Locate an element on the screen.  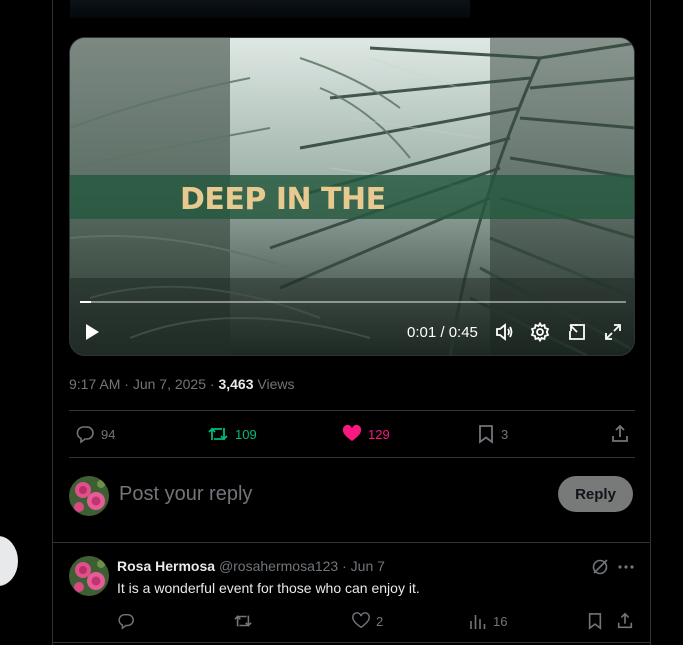
picture-in-picture-button is located at coordinates (577, 332).